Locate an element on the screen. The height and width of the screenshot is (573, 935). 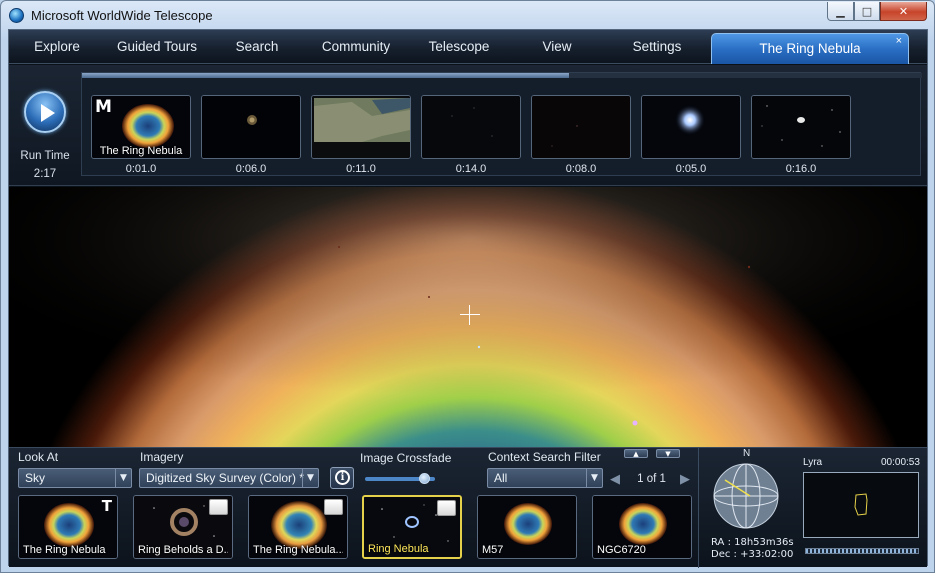
tour-tag-icon: T is located at coordinates (106, 506).